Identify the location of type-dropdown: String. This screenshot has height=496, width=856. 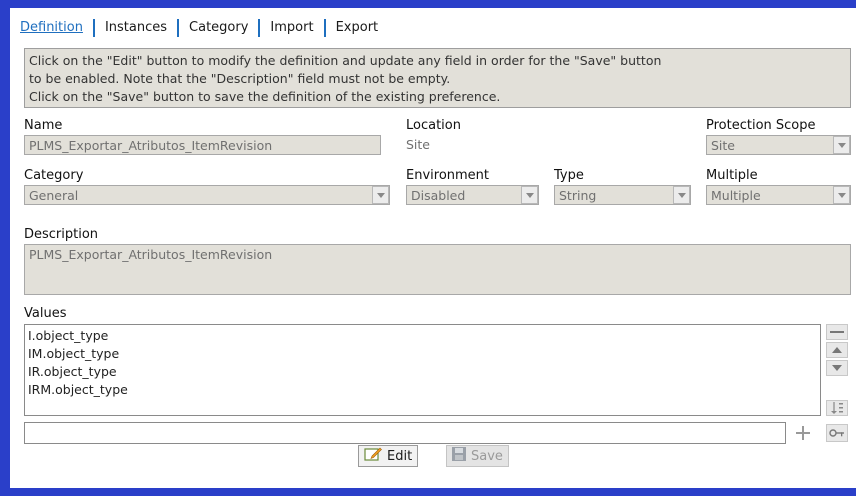
(622, 195).